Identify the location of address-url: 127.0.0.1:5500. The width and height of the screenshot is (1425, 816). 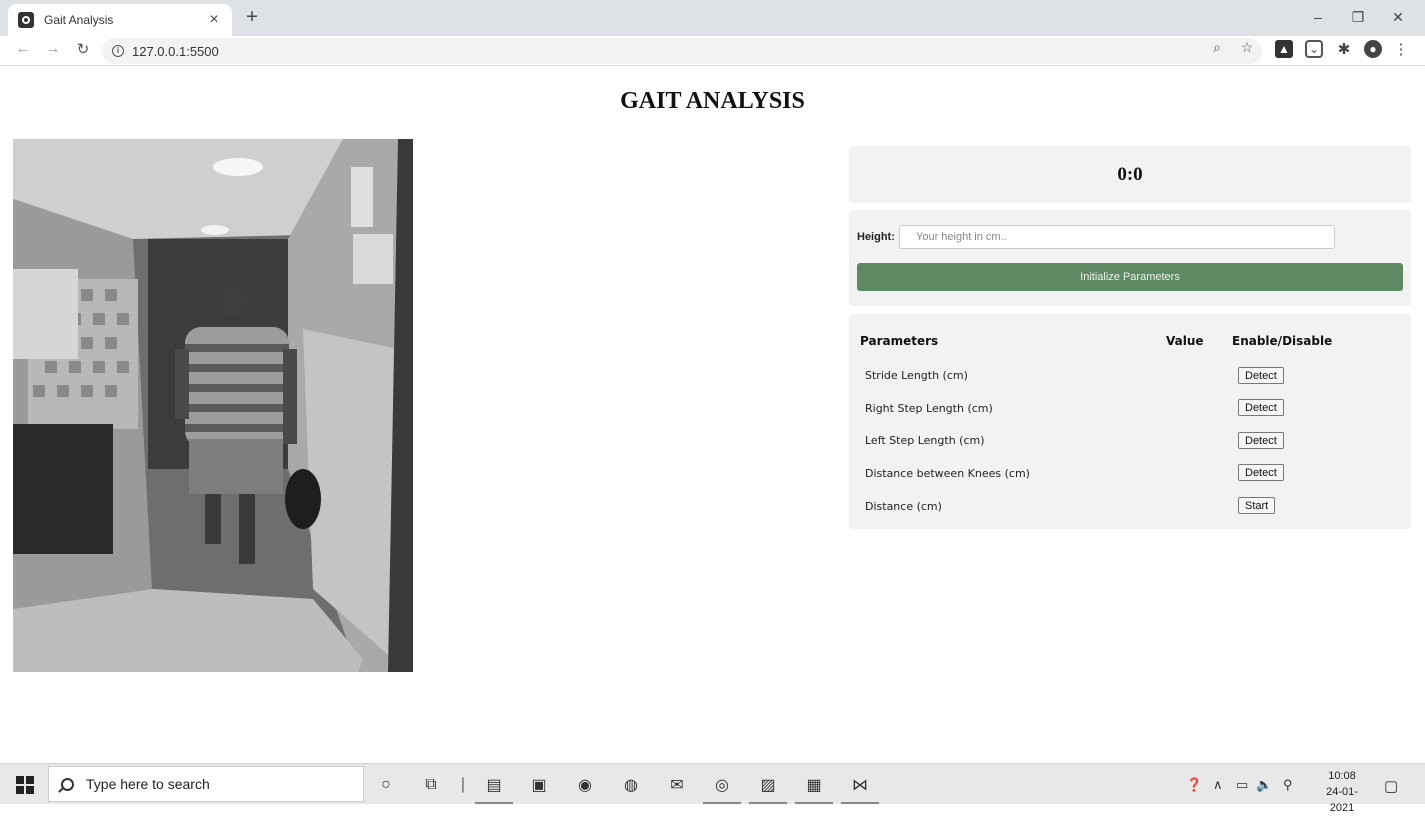
(175, 51).